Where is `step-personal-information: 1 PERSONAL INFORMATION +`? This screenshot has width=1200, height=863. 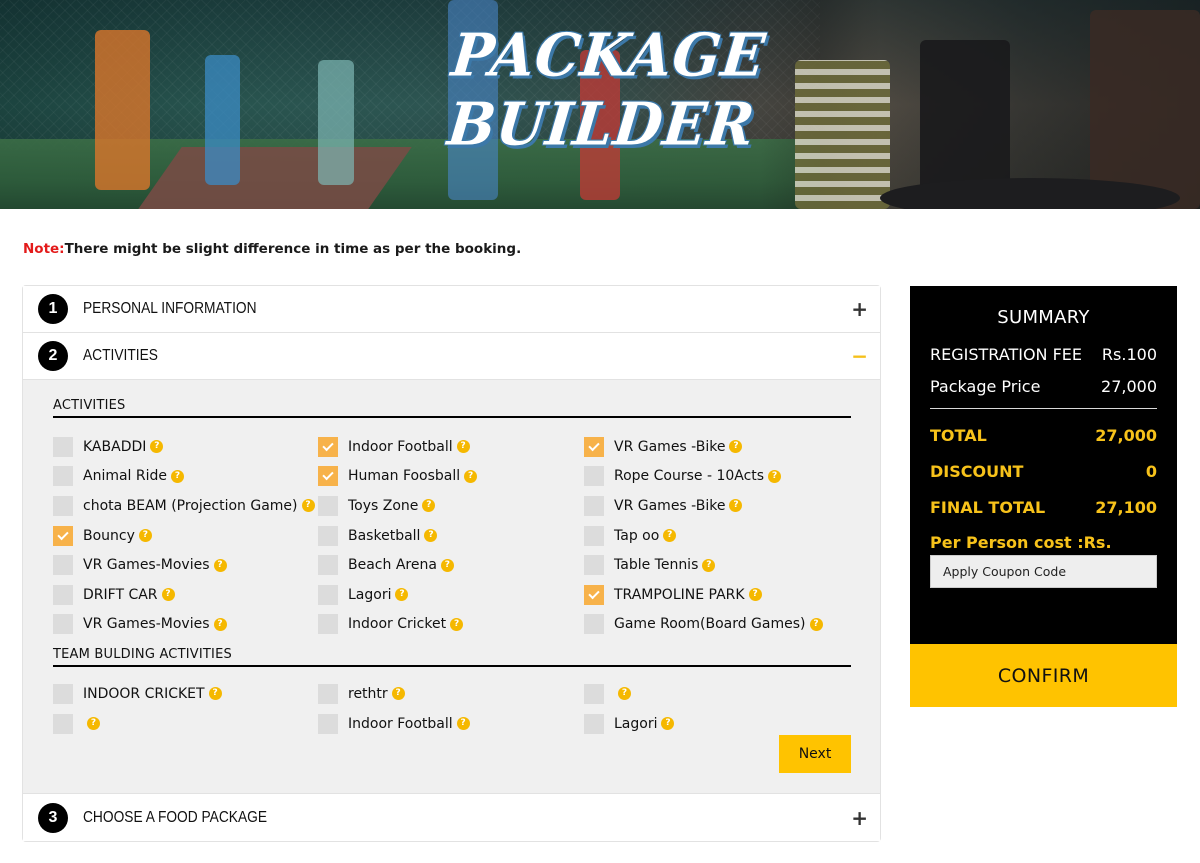 step-personal-information: 1 PERSONAL INFORMATION + is located at coordinates (451, 309).